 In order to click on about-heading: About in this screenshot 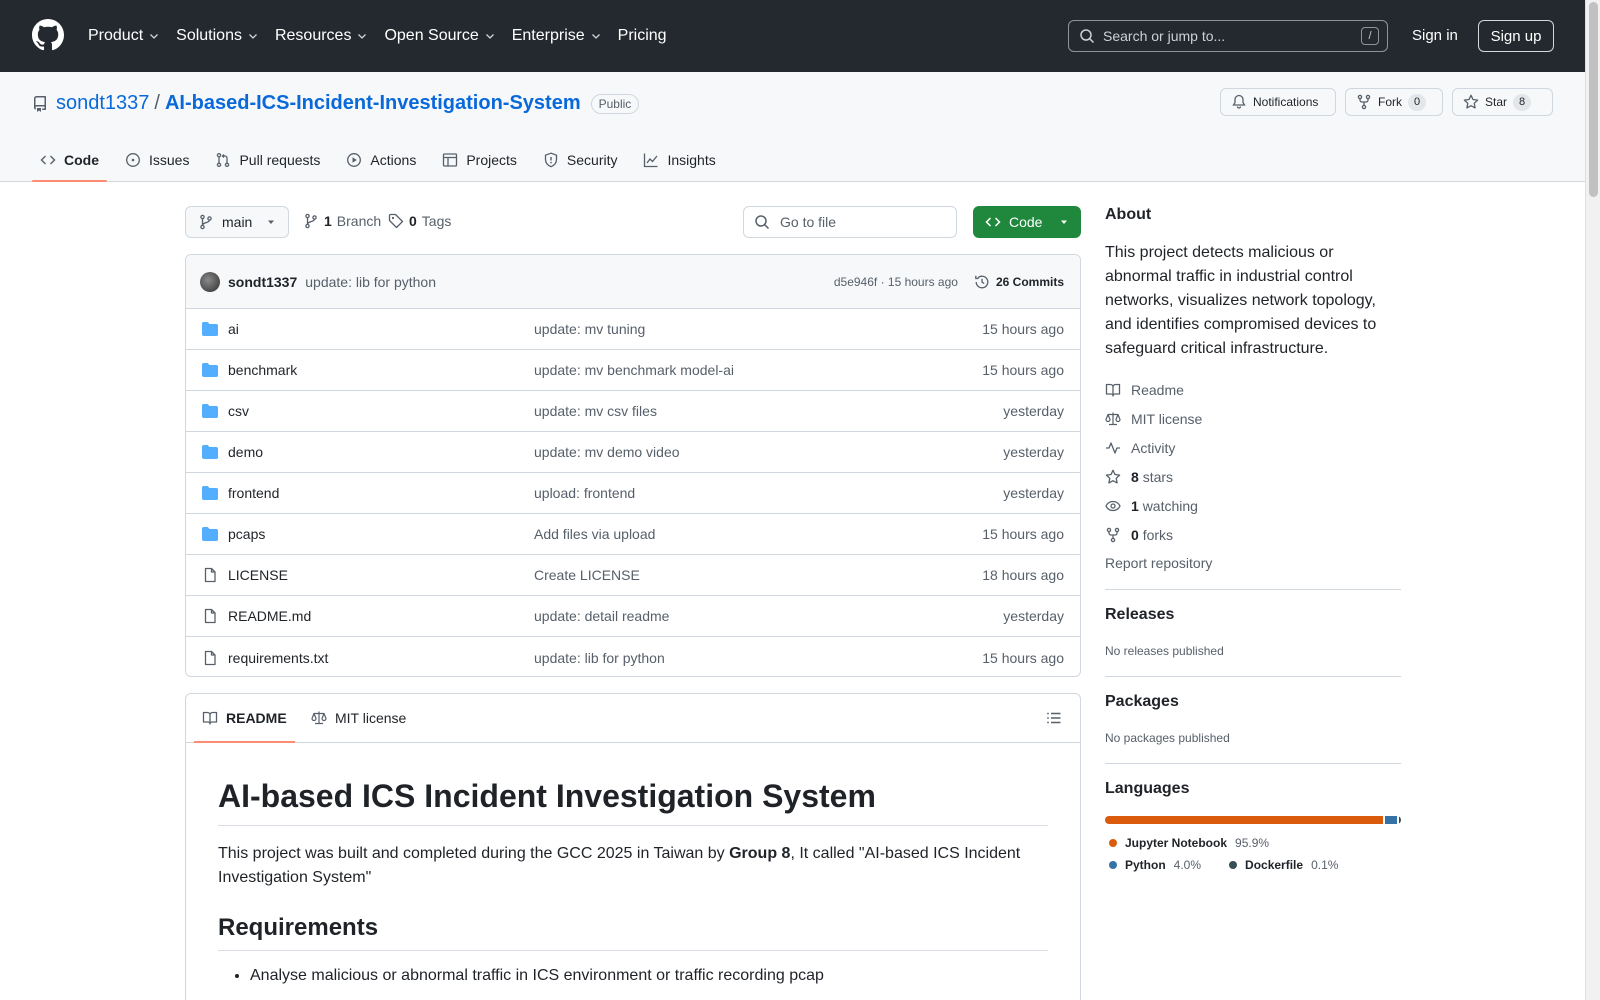, I will do `click(1128, 214)`.